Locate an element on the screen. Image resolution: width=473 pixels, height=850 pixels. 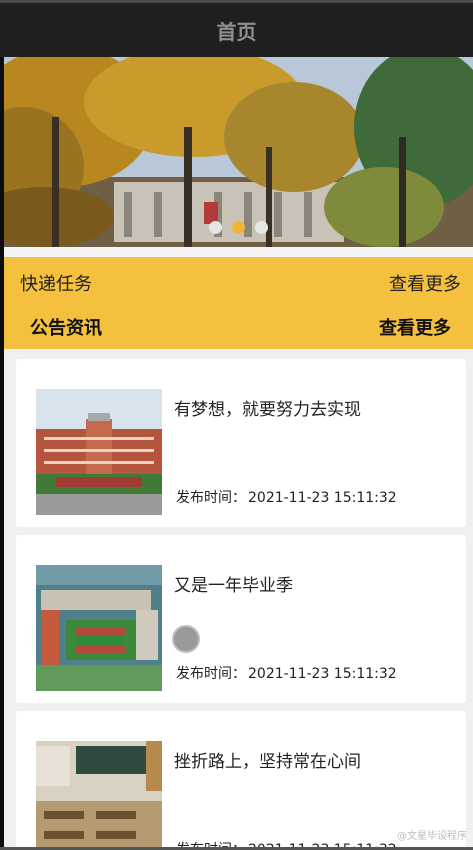
loading-indicator is located at coordinates (186, 639).